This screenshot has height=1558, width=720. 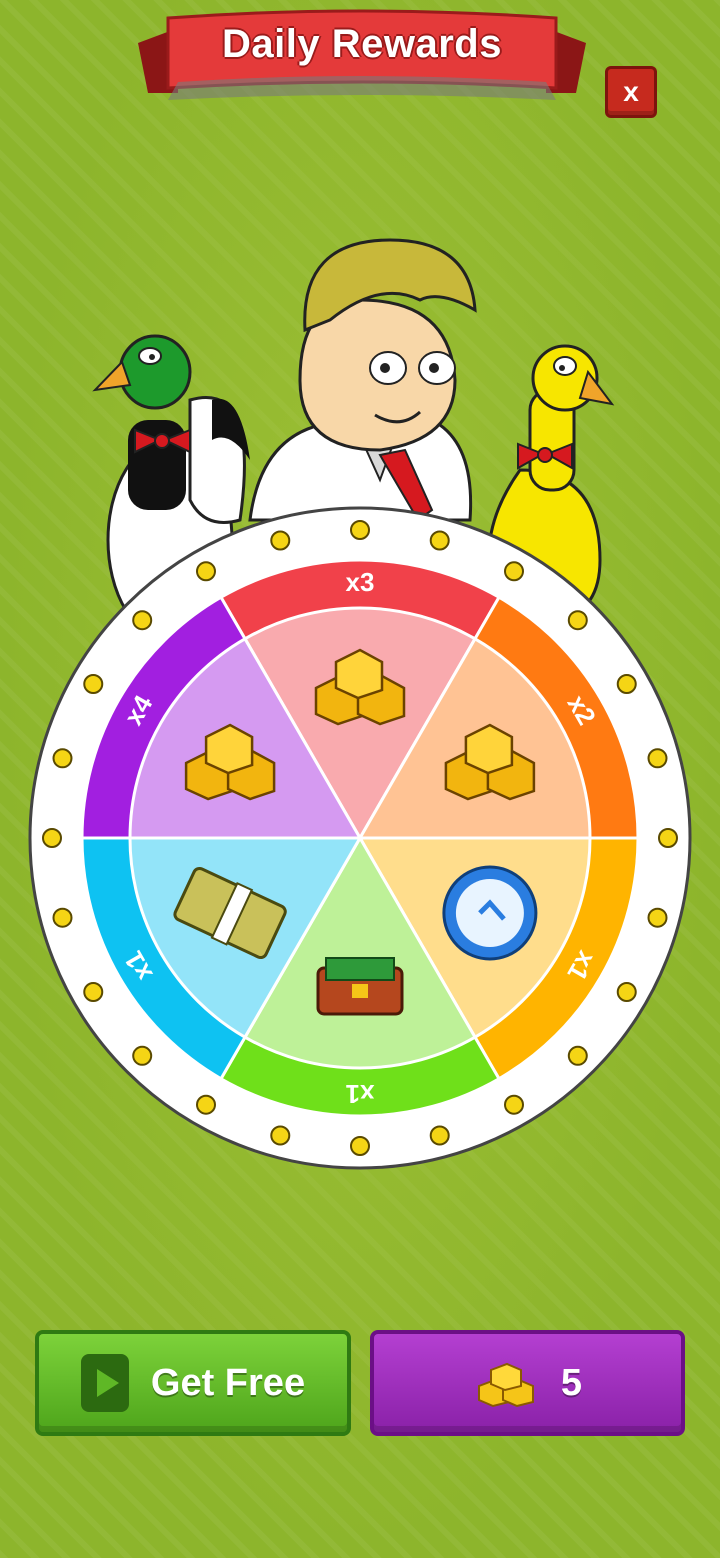 I want to click on page-title: Daily Rewards, so click(x=362, y=44).